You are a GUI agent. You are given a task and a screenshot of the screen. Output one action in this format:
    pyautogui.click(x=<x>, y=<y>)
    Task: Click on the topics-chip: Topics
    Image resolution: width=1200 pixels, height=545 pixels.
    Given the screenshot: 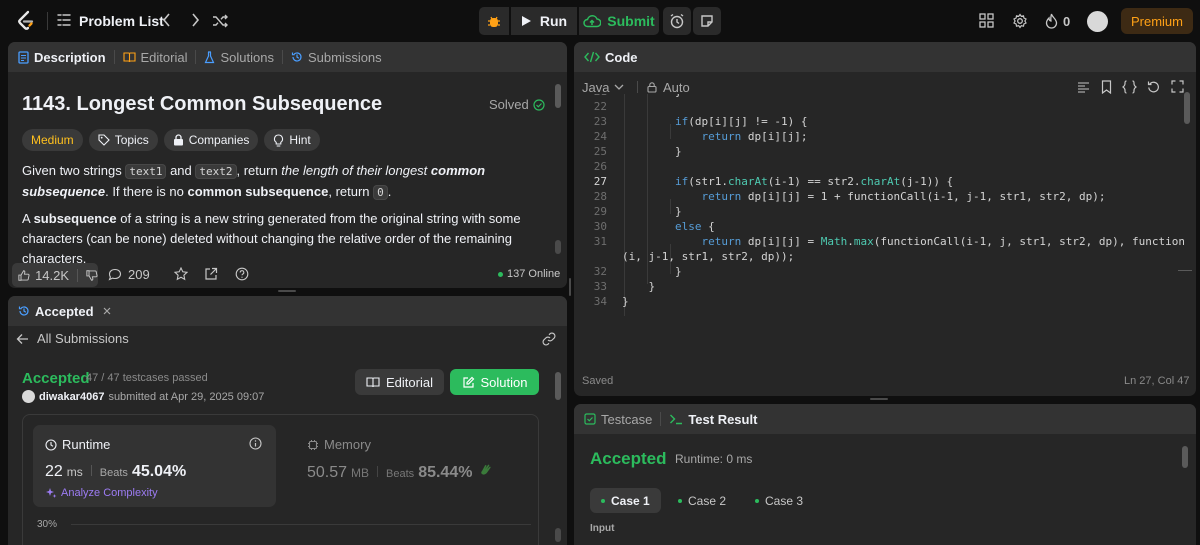 What is the action you would take?
    pyautogui.click(x=123, y=140)
    